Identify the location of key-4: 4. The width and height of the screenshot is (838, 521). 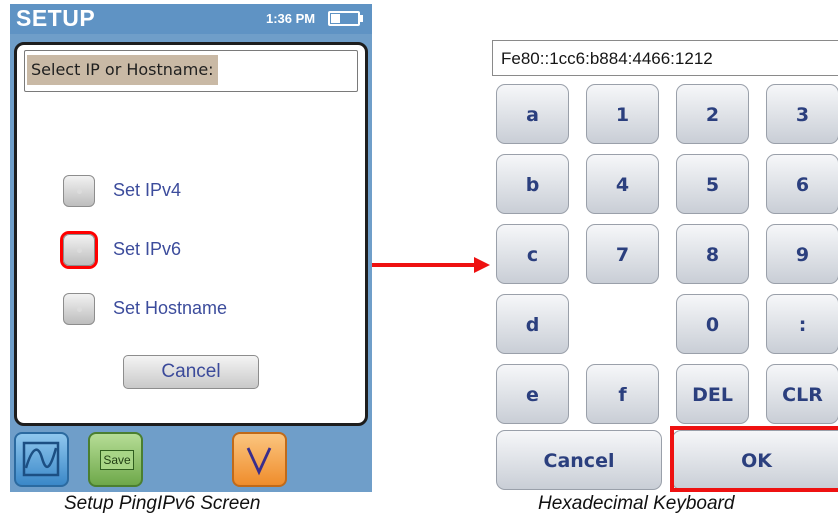
(622, 184).